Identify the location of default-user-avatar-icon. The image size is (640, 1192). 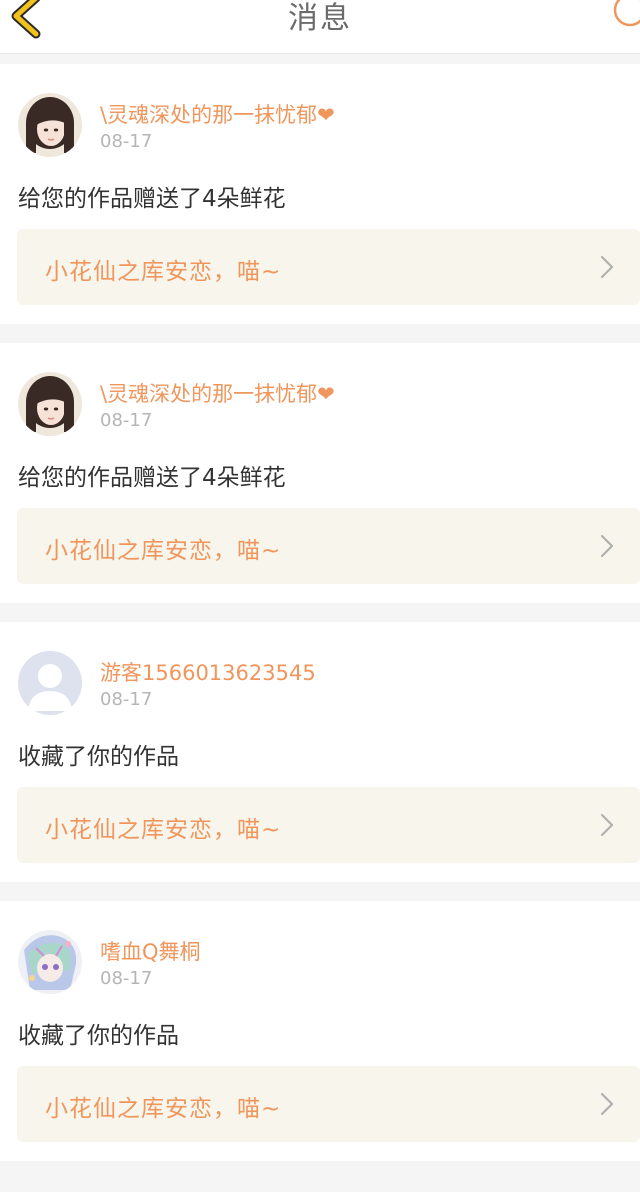
(50, 683).